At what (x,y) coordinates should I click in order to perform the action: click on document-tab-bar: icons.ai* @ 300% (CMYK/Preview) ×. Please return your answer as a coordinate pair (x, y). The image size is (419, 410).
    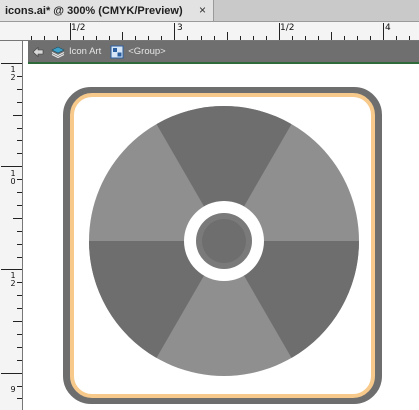
    Looking at the image, I should click on (209, 11).